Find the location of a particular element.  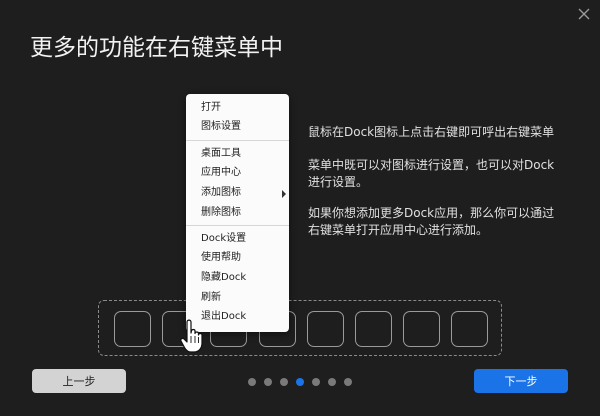

close-icon is located at coordinates (584, 14).